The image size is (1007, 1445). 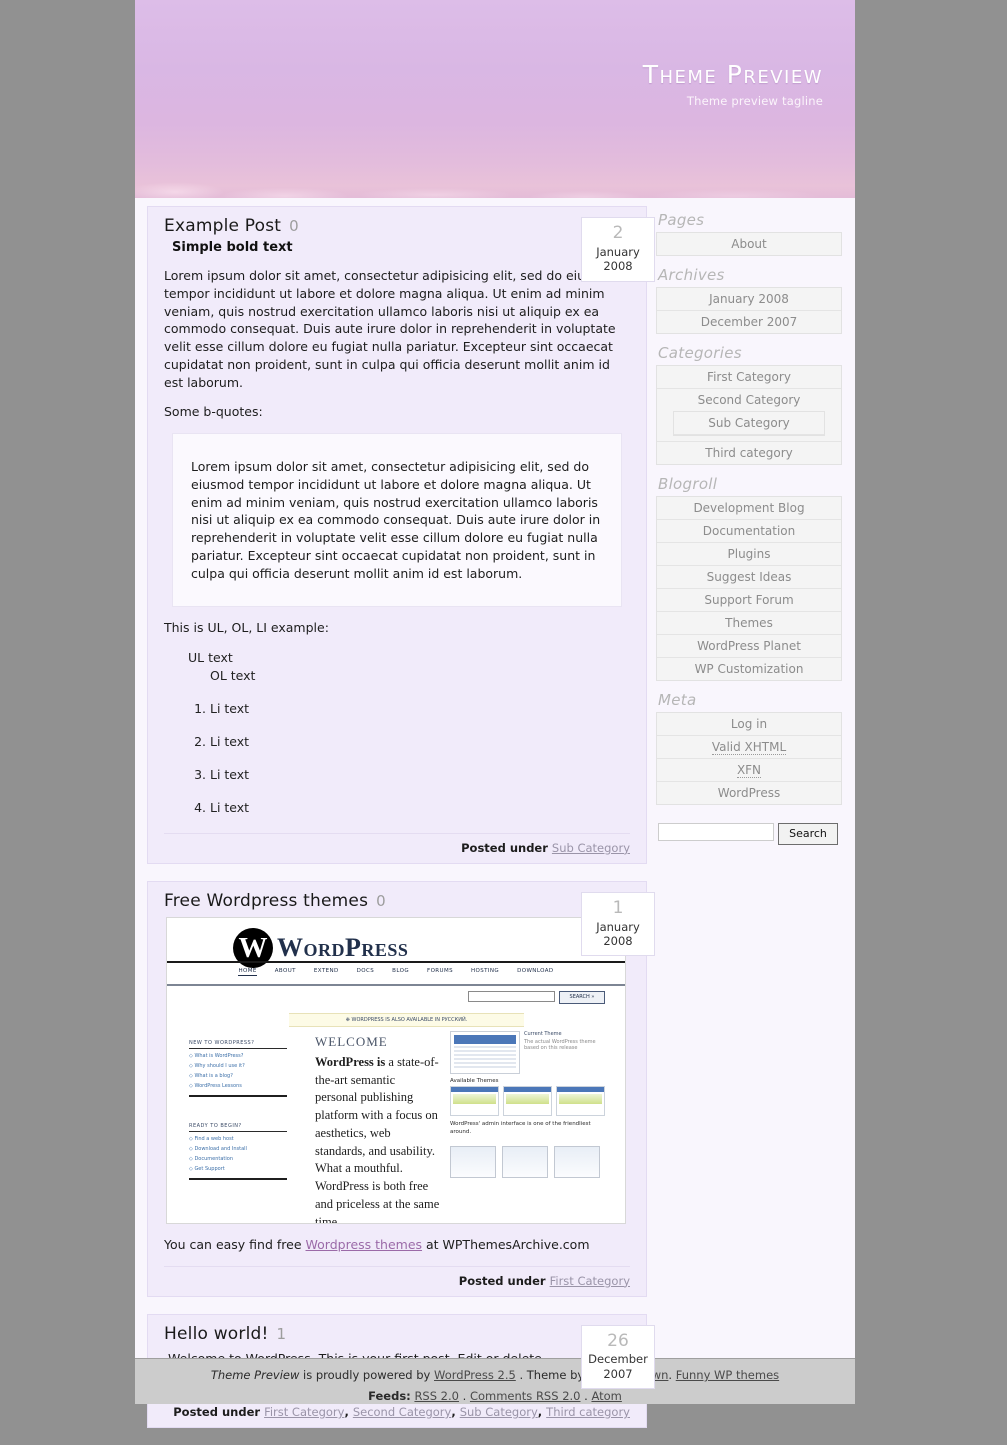 What do you see at coordinates (749, 793) in the screenshot?
I see `sidebar-item-wordpress: WordPress` at bounding box center [749, 793].